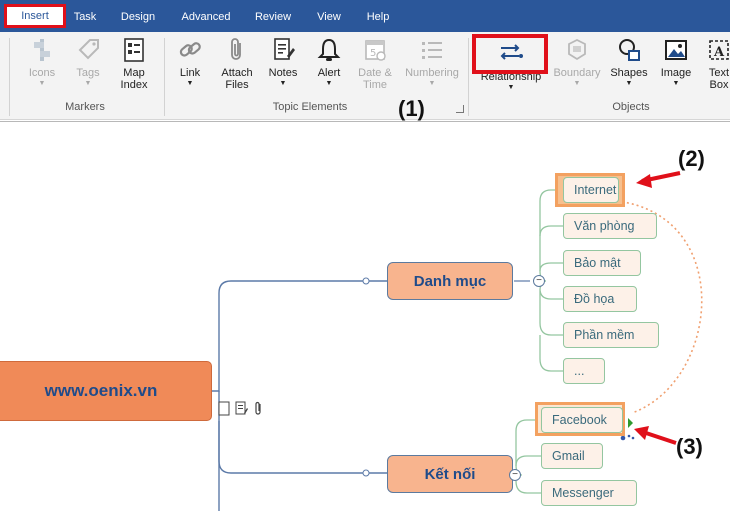 The width and height of the screenshot is (730, 511). I want to click on root-topic-icons, so click(241, 408).